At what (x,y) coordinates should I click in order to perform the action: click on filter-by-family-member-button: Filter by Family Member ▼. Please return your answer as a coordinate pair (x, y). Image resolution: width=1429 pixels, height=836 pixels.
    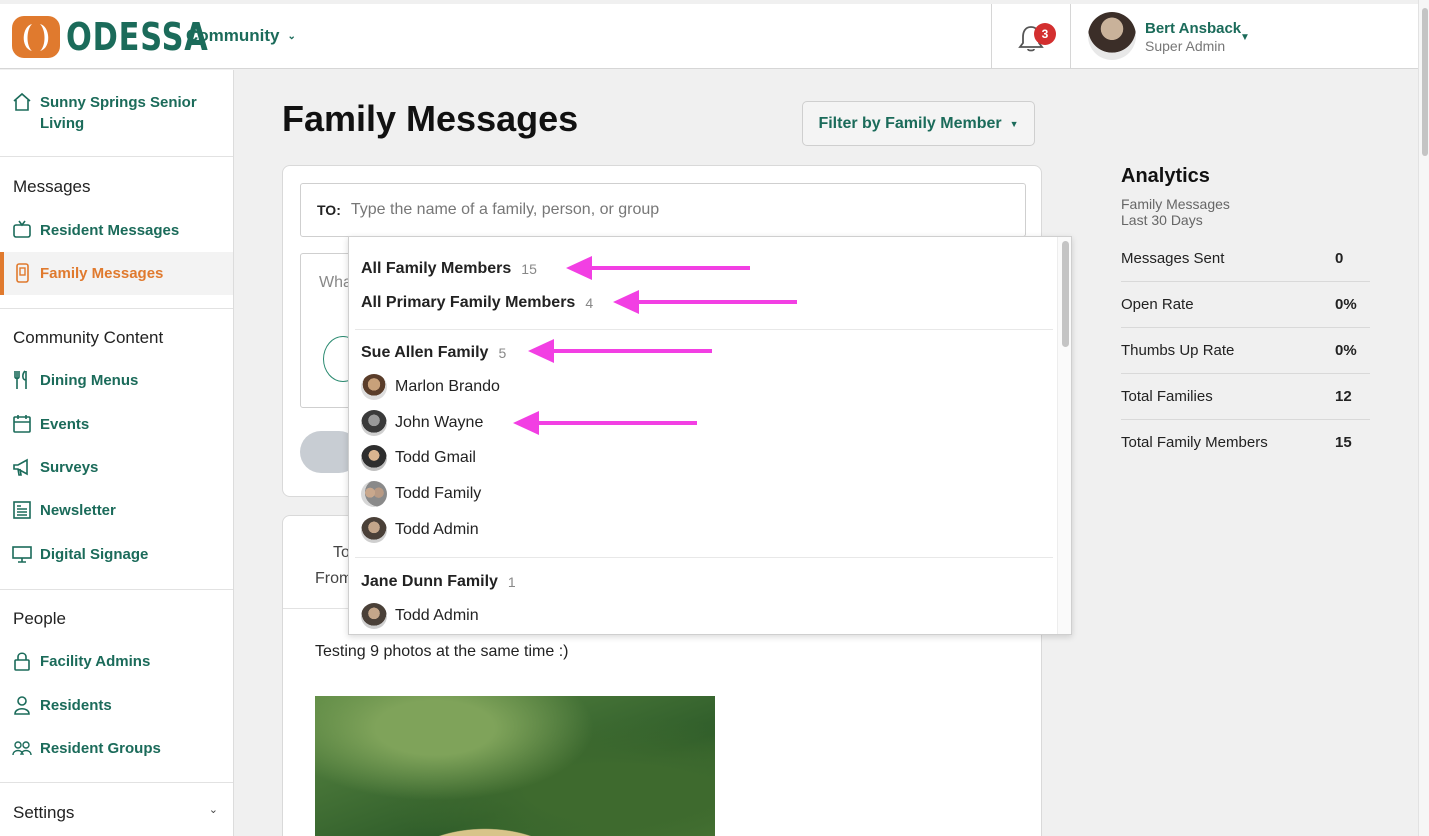
    Looking at the image, I should click on (918, 123).